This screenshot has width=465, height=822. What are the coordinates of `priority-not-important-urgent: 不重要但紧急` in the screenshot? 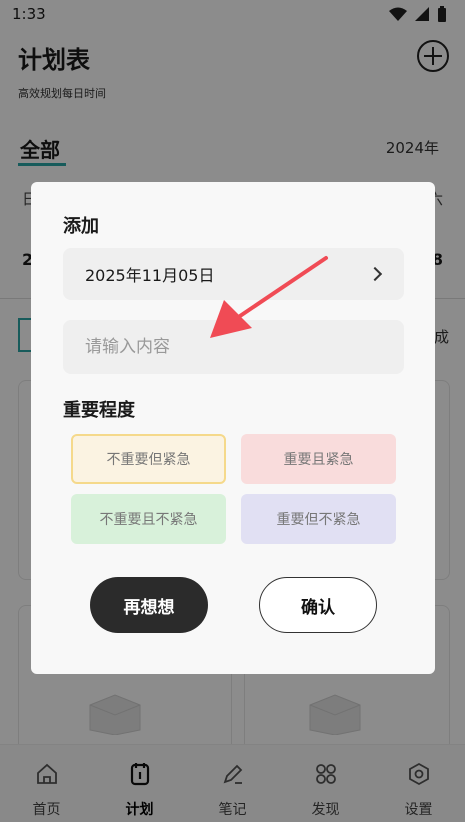 It's located at (148, 459).